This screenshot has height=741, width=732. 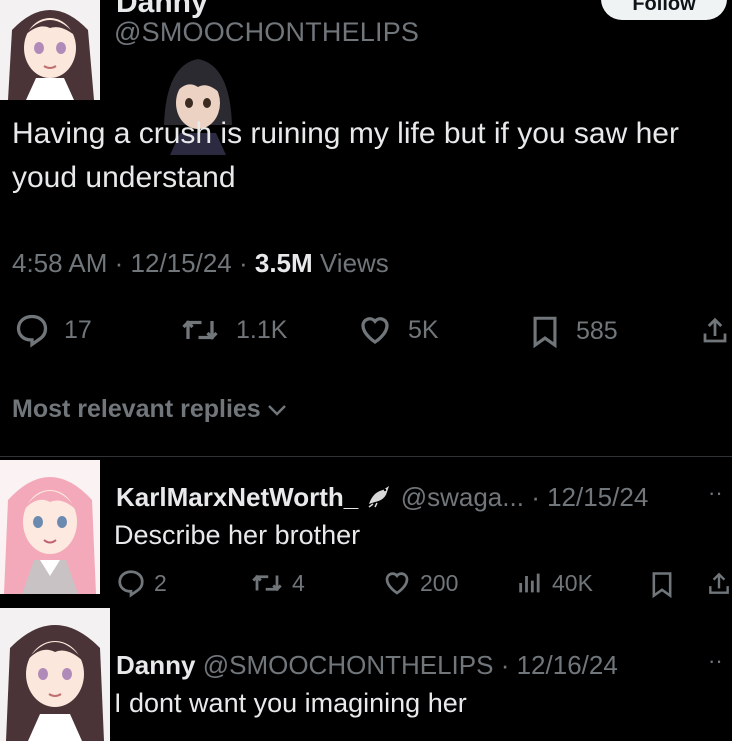 I want to click on reply-author-name: KarlMarxNetWorth_, so click(x=237, y=497).